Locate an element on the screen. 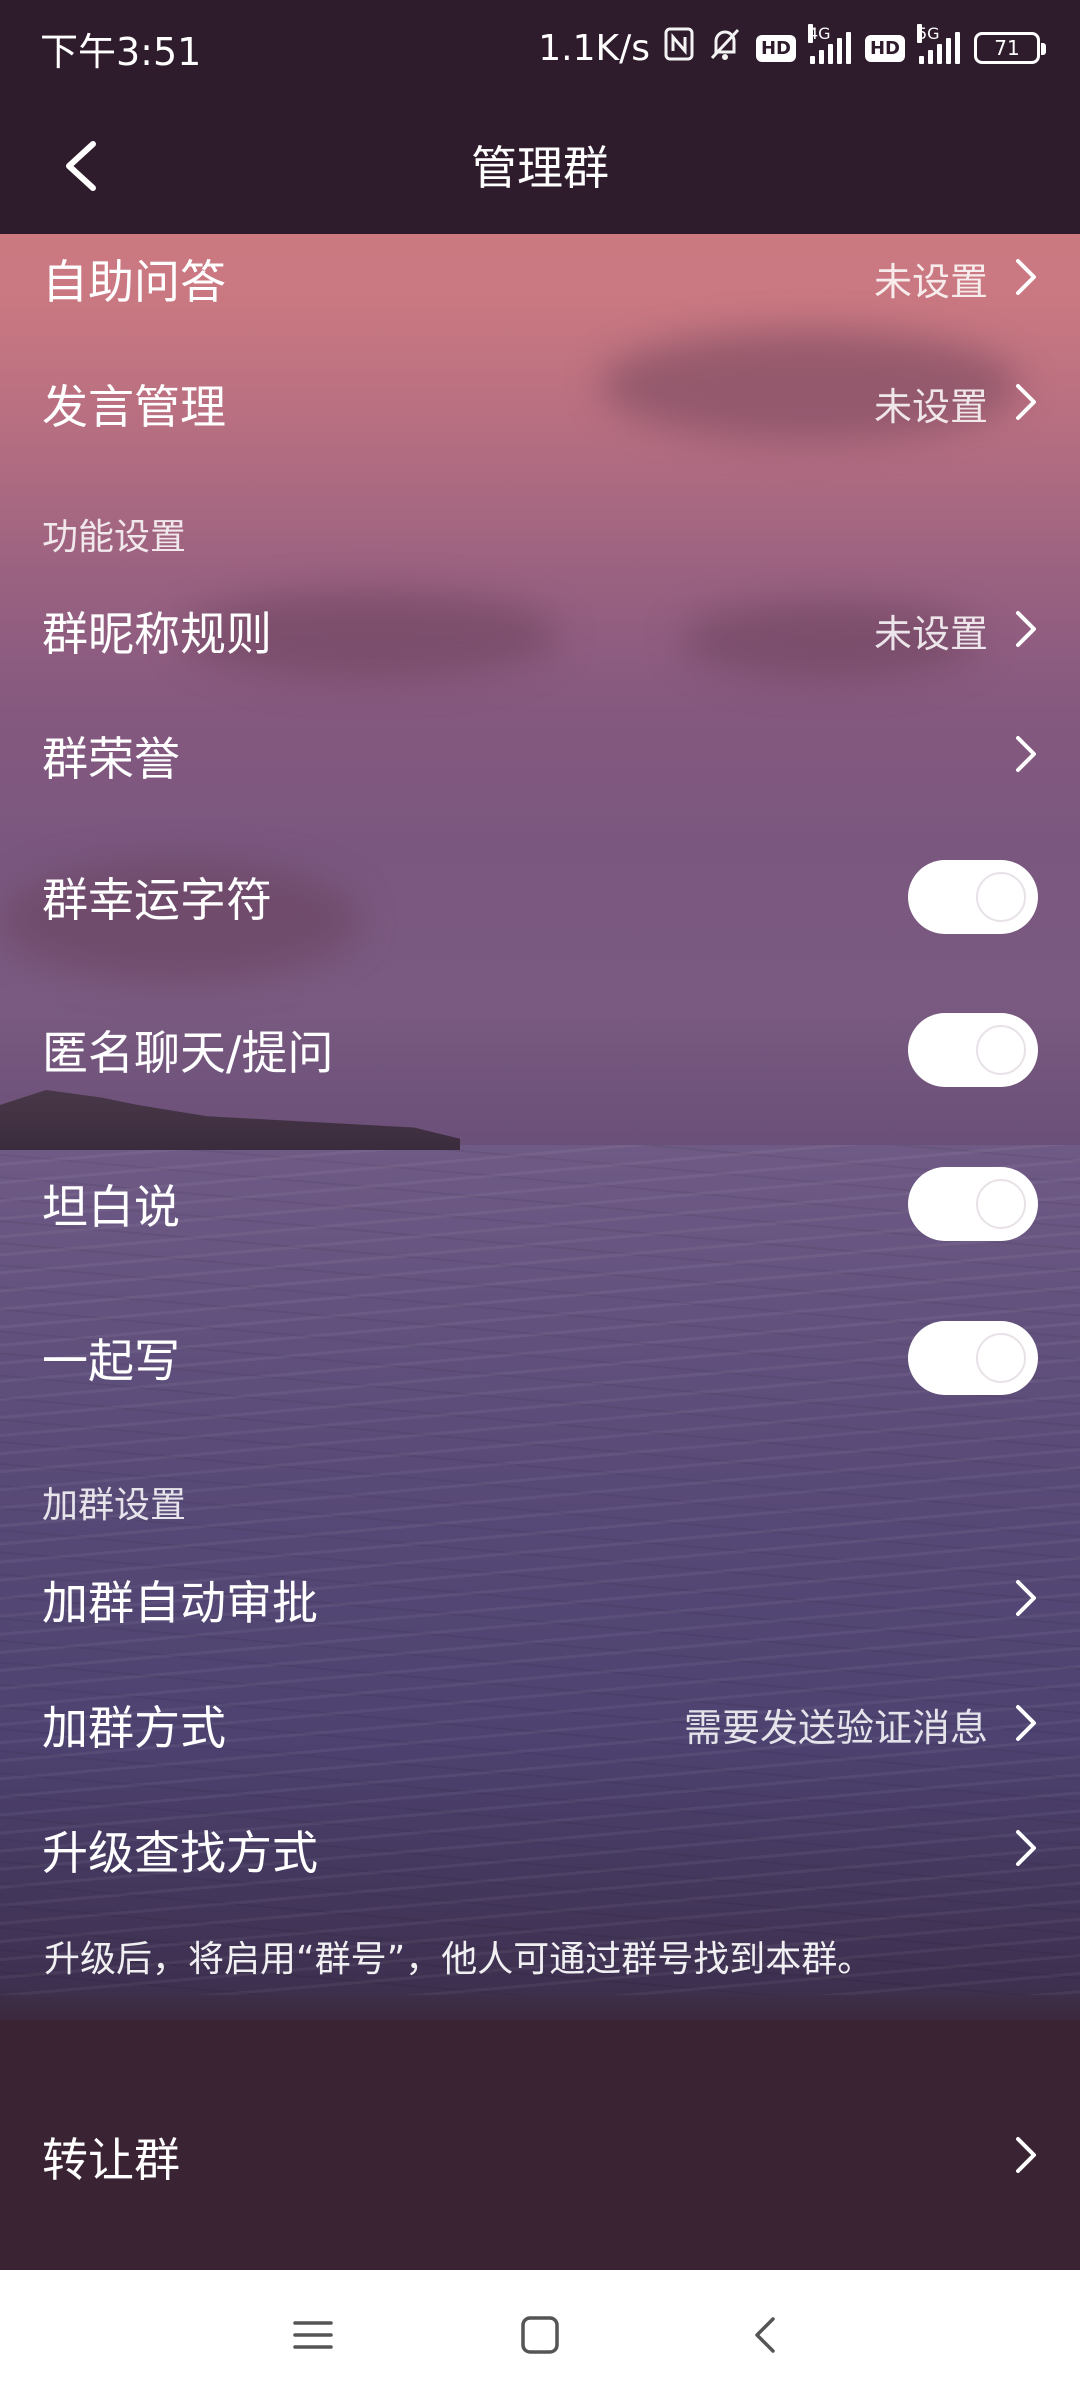  row-label: 加群方式 is located at coordinates (134, 1727).